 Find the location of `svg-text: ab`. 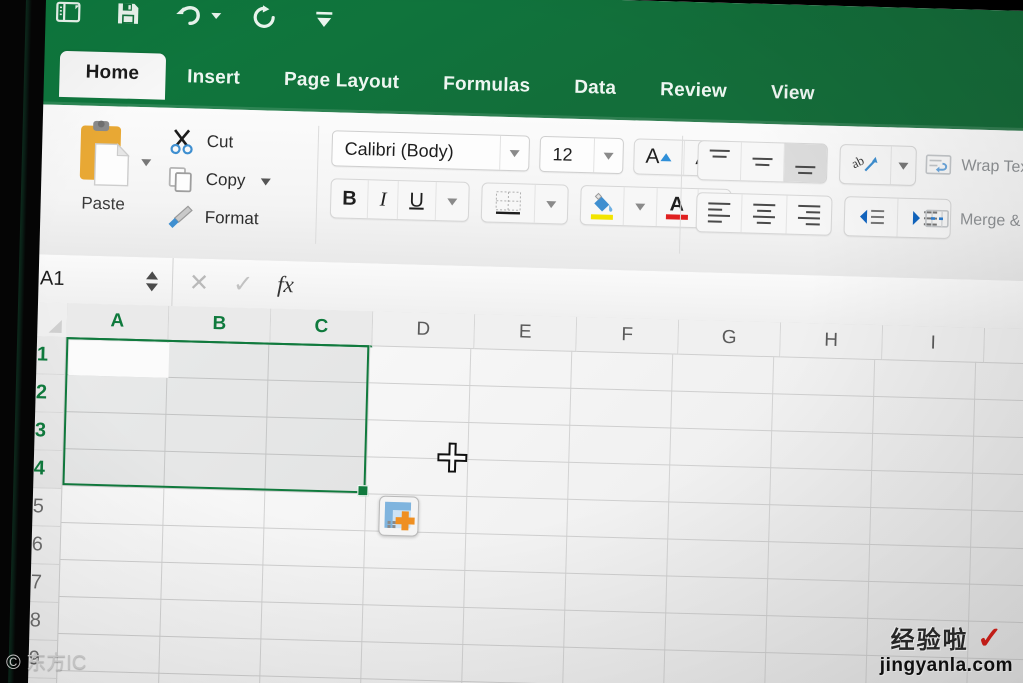

svg-text: ab is located at coordinates (858, 161).